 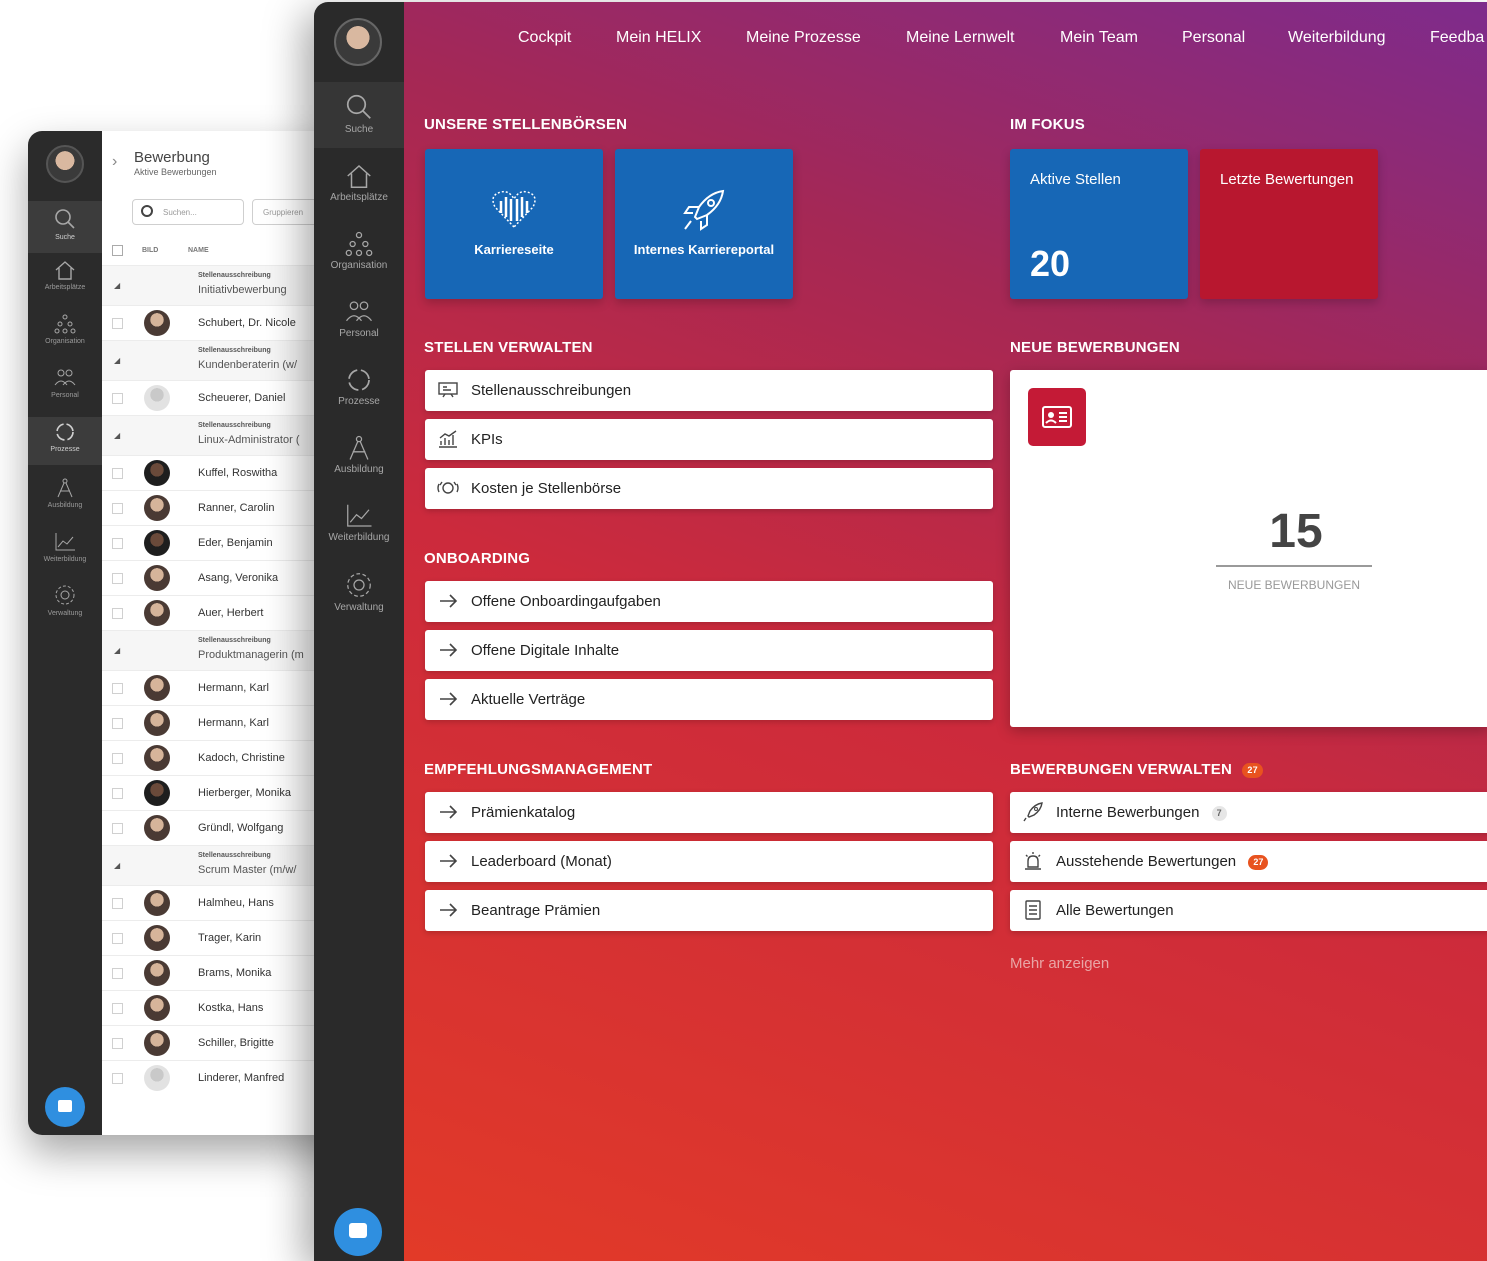 I want to click on front-rail-weiterbildung: Weiterbildung, so click(x=359, y=522).